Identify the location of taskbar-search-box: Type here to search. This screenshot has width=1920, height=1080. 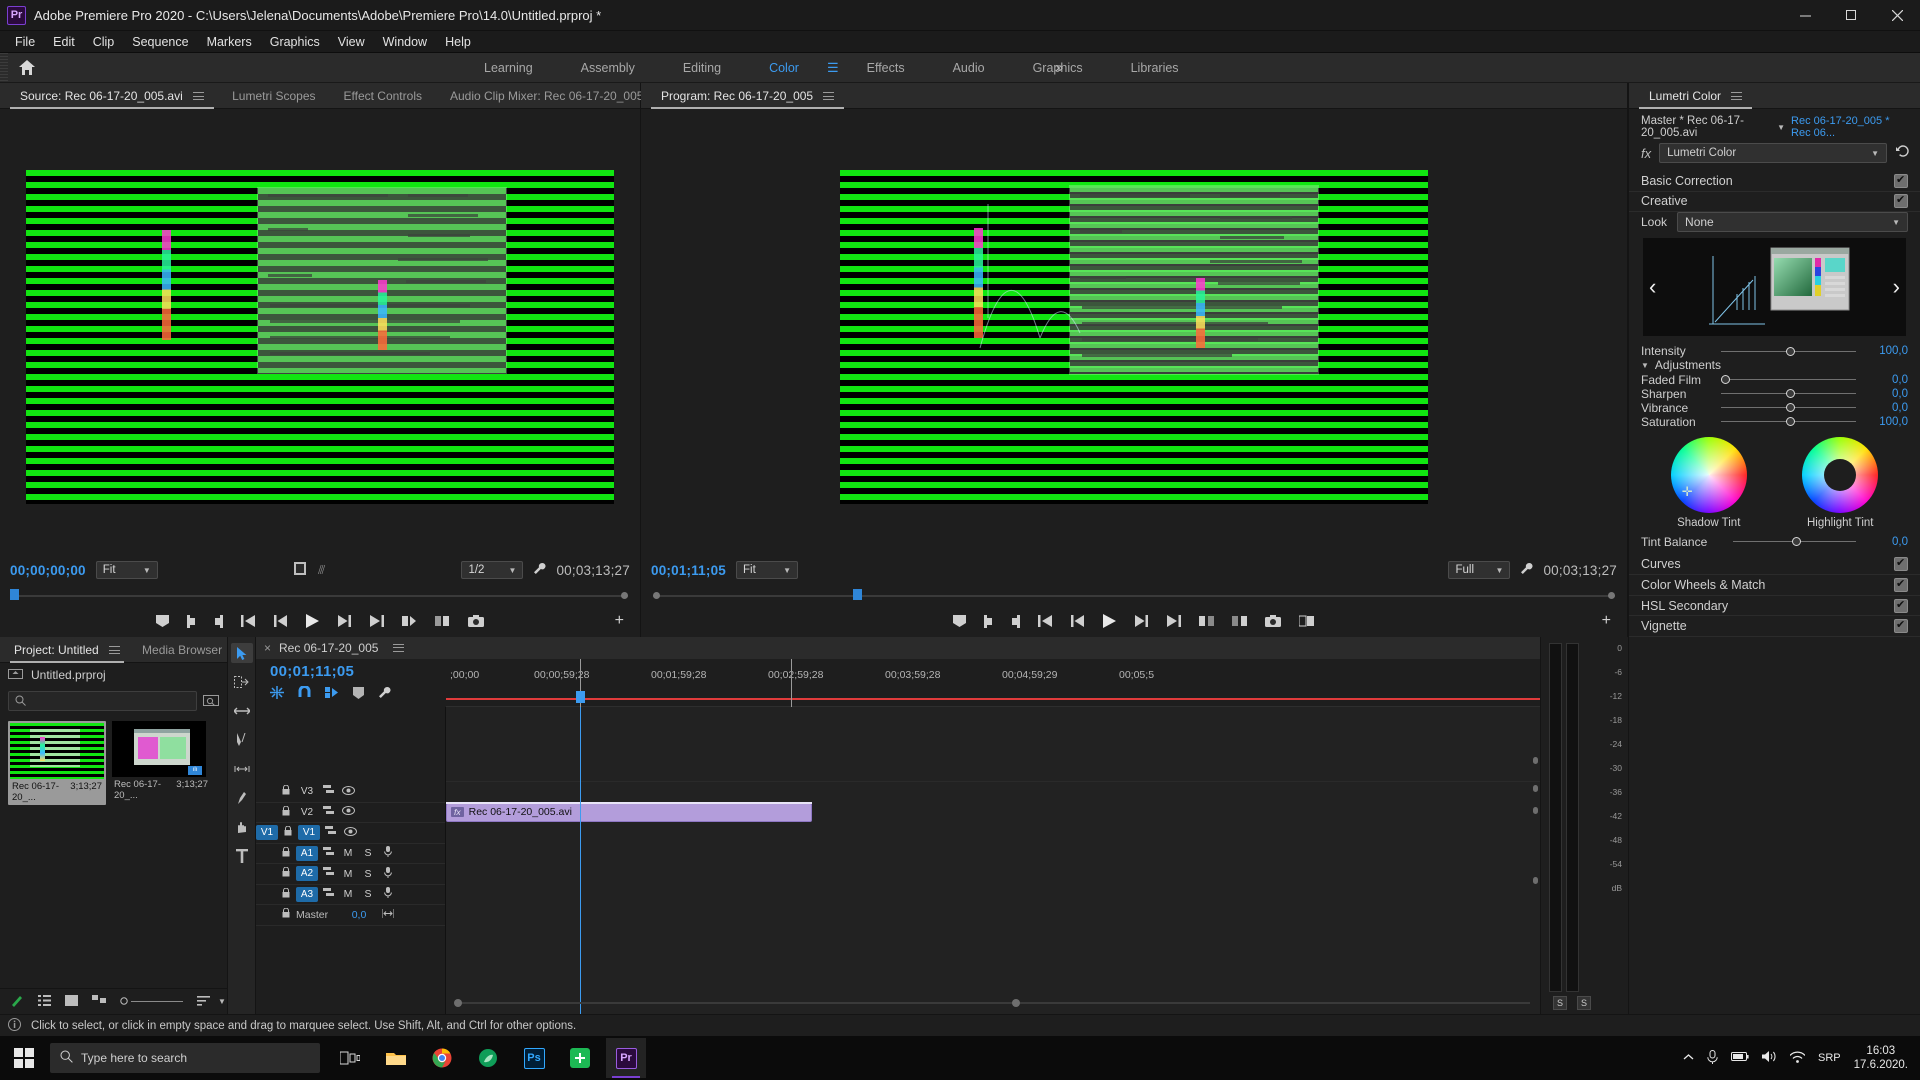
(185, 1058).